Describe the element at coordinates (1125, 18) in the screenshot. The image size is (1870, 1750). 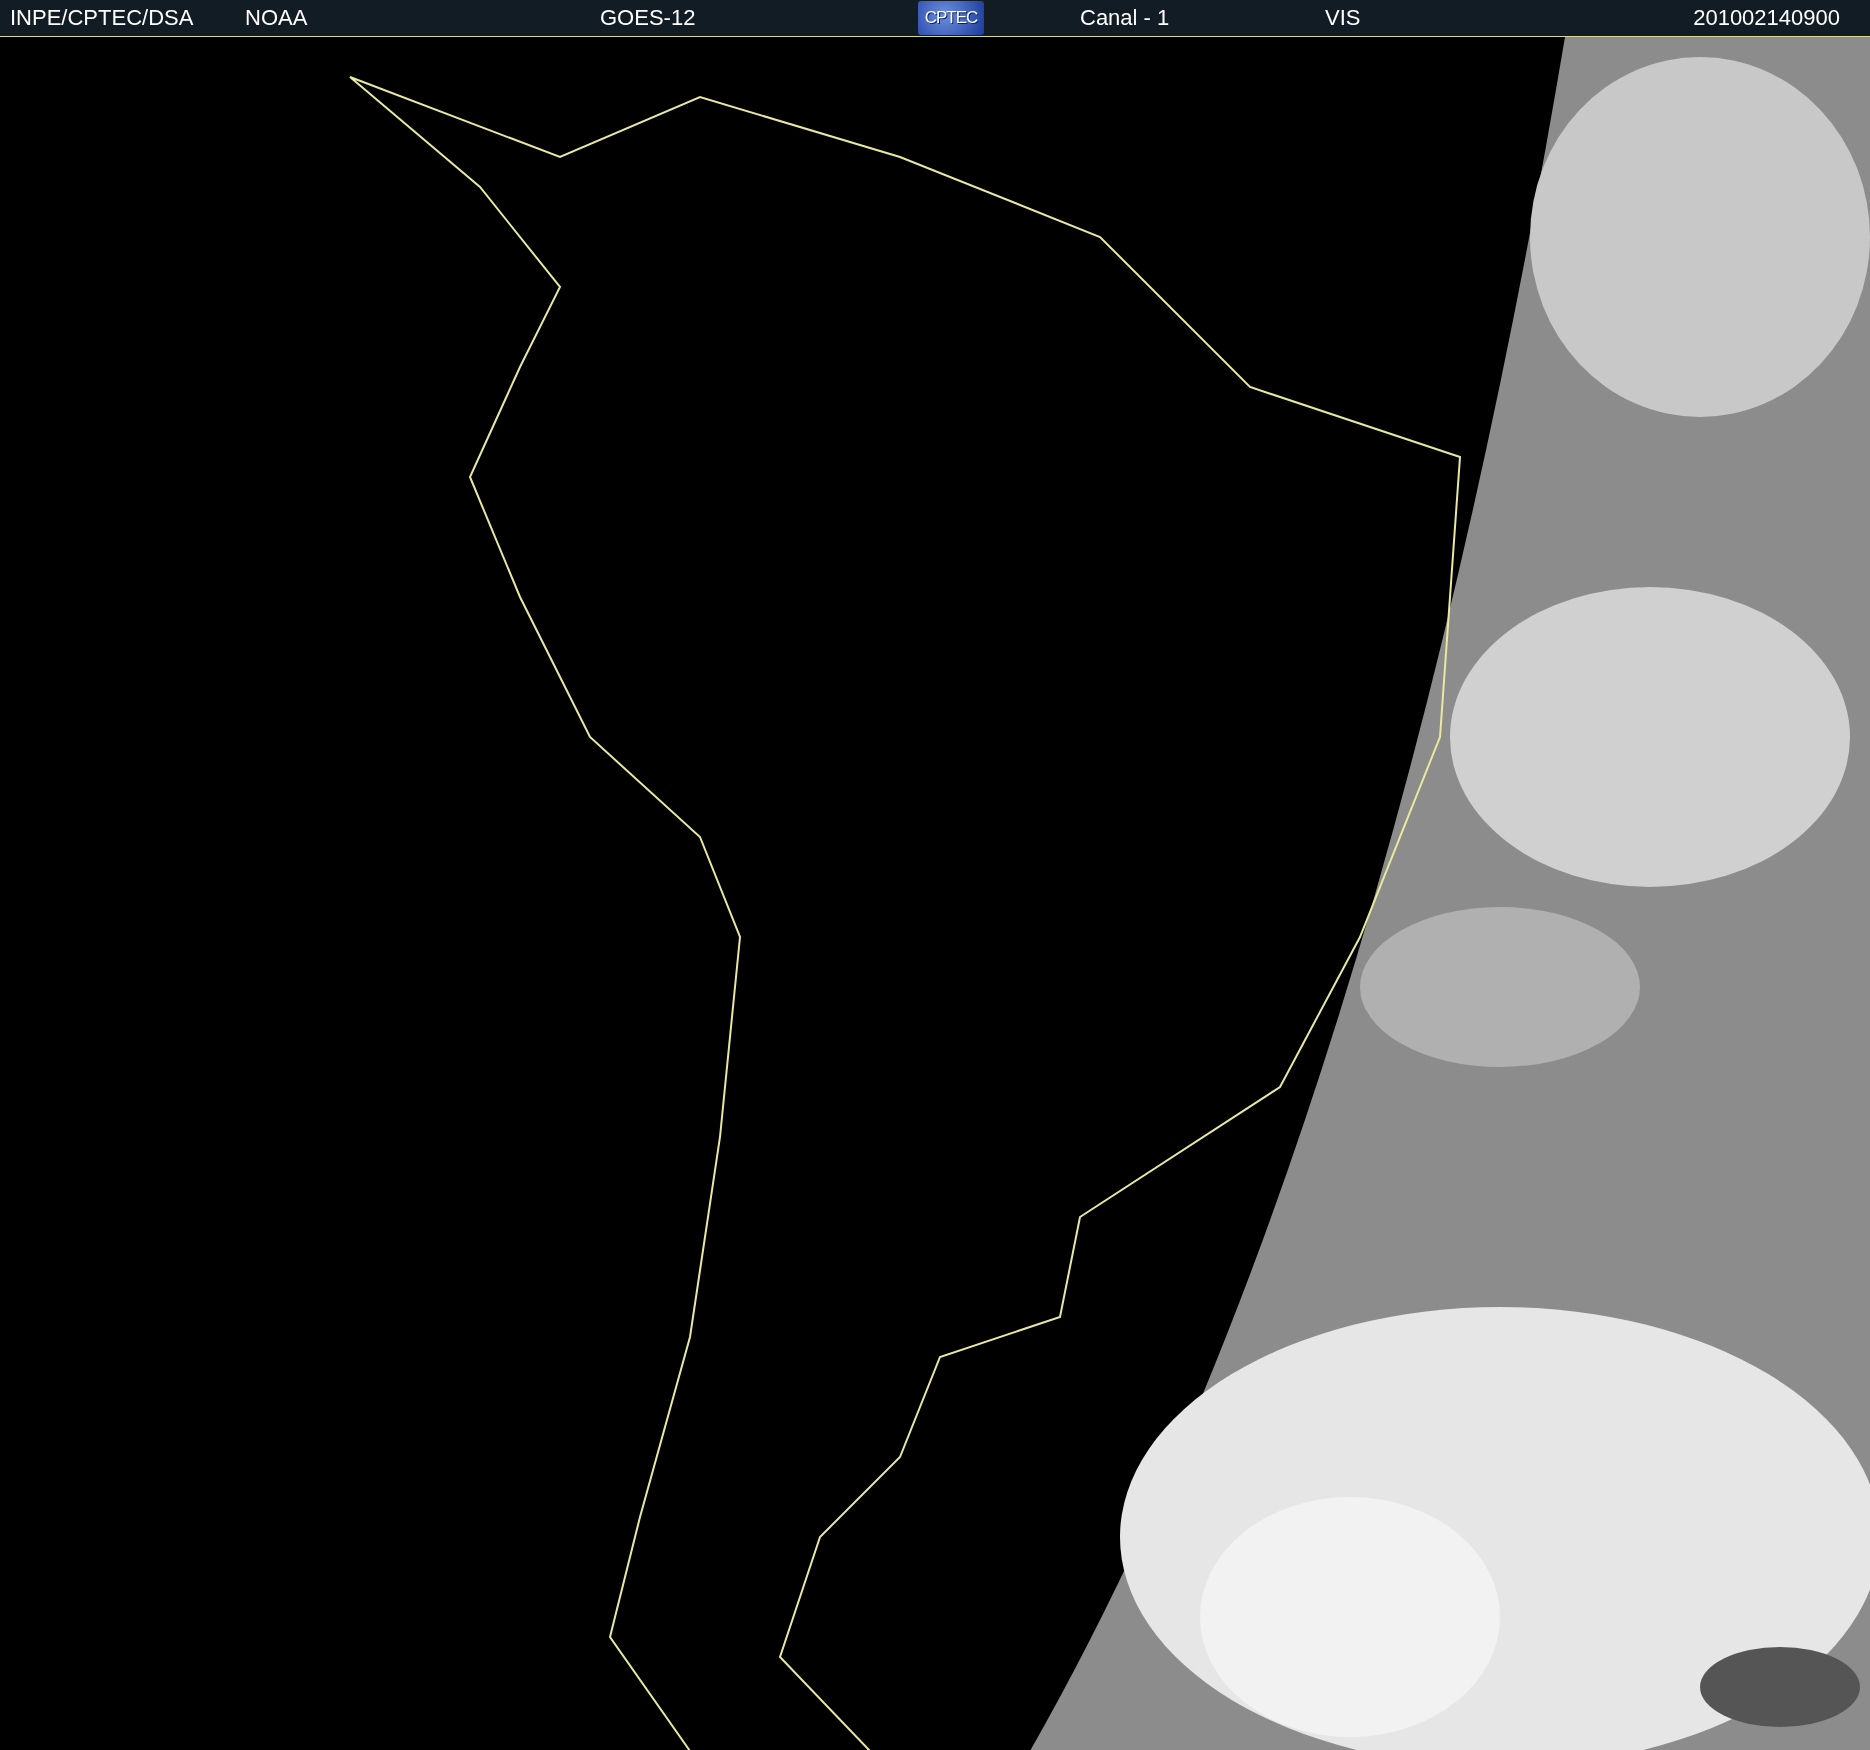
I see `channel-label: Canal - 1` at that location.